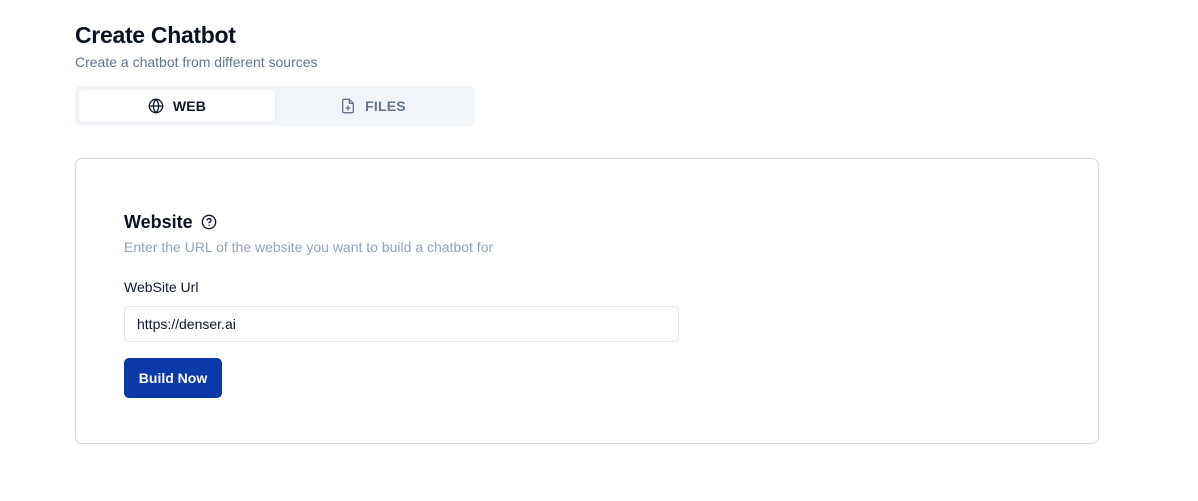 This screenshot has height=501, width=1198. Describe the element at coordinates (161, 287) in the screenshot. I see `url-field-label: WebSite Url` at that location.